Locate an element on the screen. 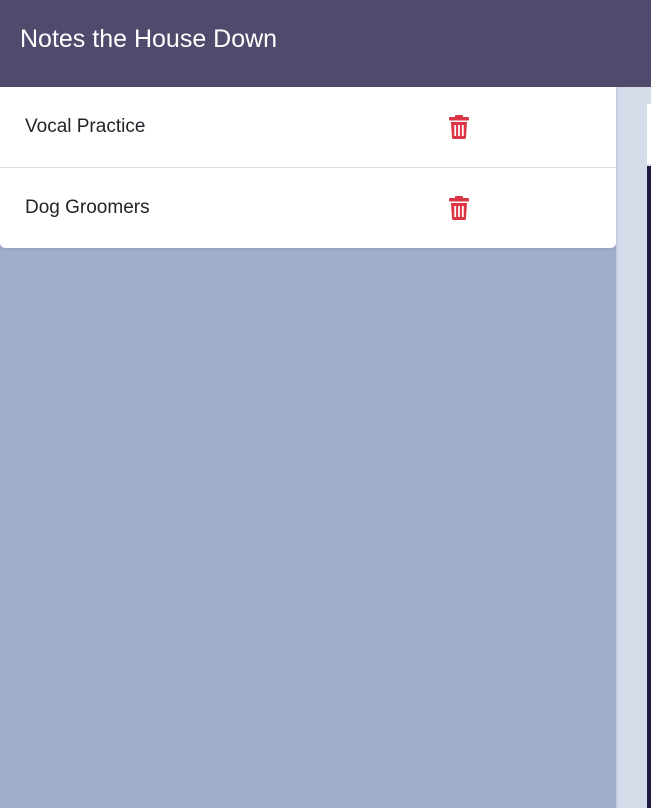  app-title: Notes the House Down is located at coordinates (148, 39).